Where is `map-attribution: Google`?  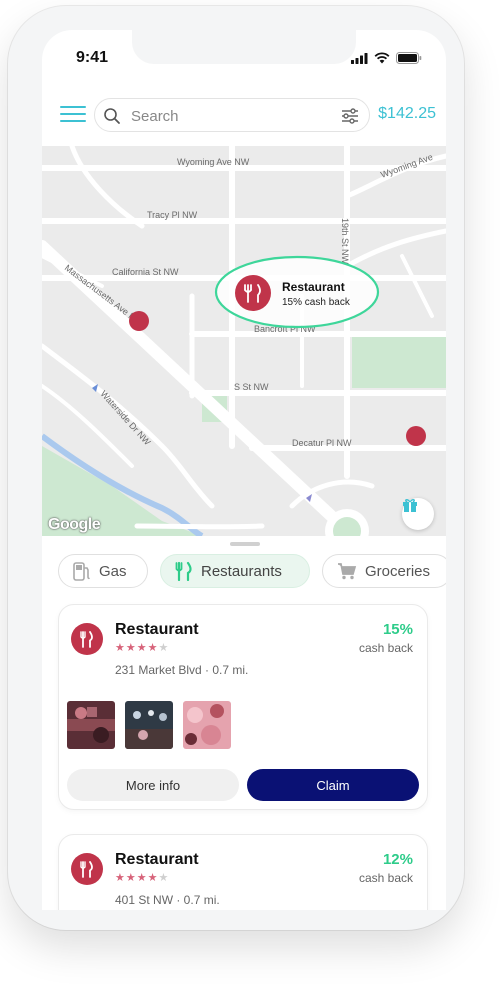
map-attribution: Google is located at coordinates (74, 524).